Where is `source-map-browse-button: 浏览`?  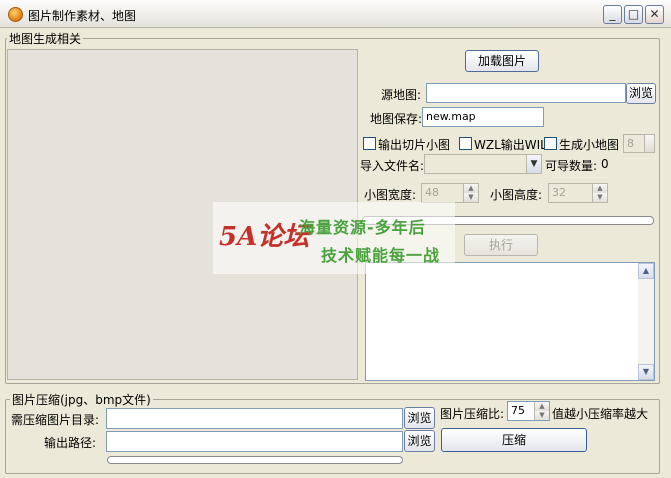 source-map-browse-button: 浏览 is located at coordinates (641, 93).